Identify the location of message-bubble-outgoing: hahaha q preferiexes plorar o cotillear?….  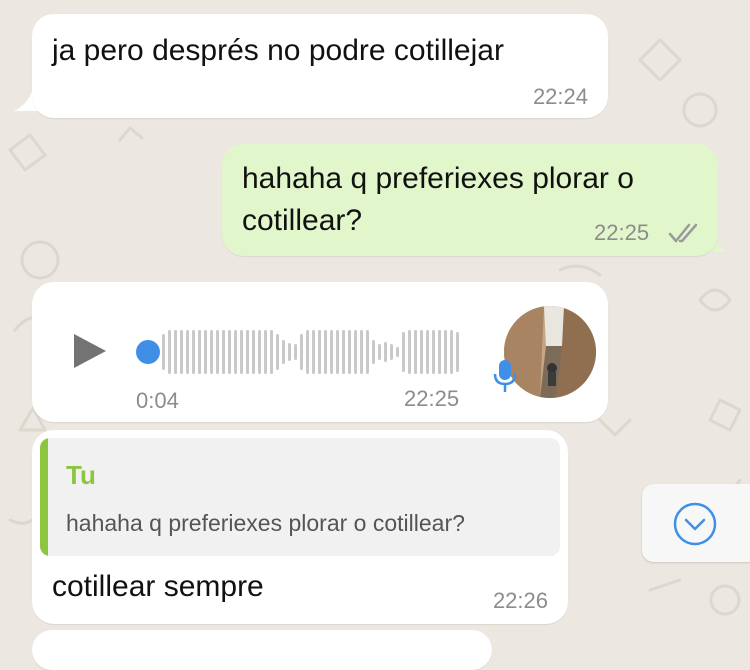
(470, 200).